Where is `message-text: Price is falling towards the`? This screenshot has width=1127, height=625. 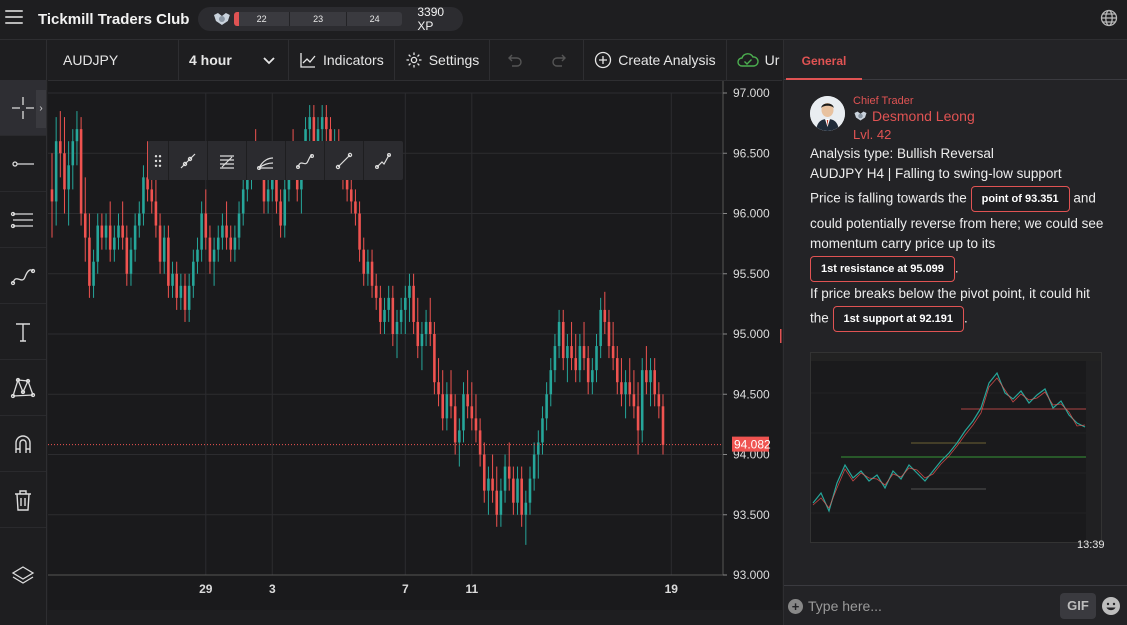
message-text: Price is falling towards the is located at coordinates (888, 198).